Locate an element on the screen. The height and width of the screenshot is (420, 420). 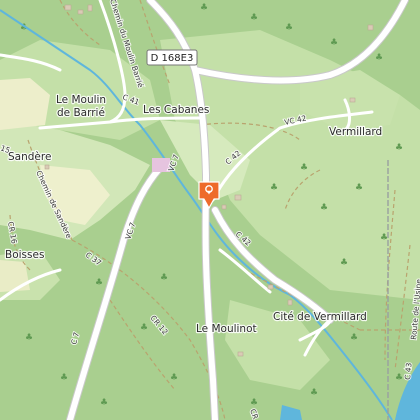
place-label-boisses: Boisses is located at coordinates (24, 255).